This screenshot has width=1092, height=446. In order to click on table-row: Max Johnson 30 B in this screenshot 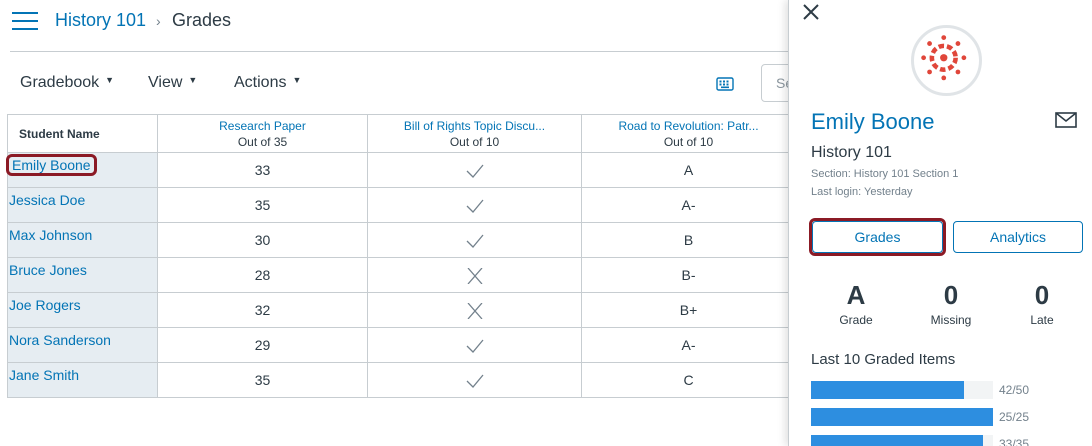, I will do `click(401, 240)`.